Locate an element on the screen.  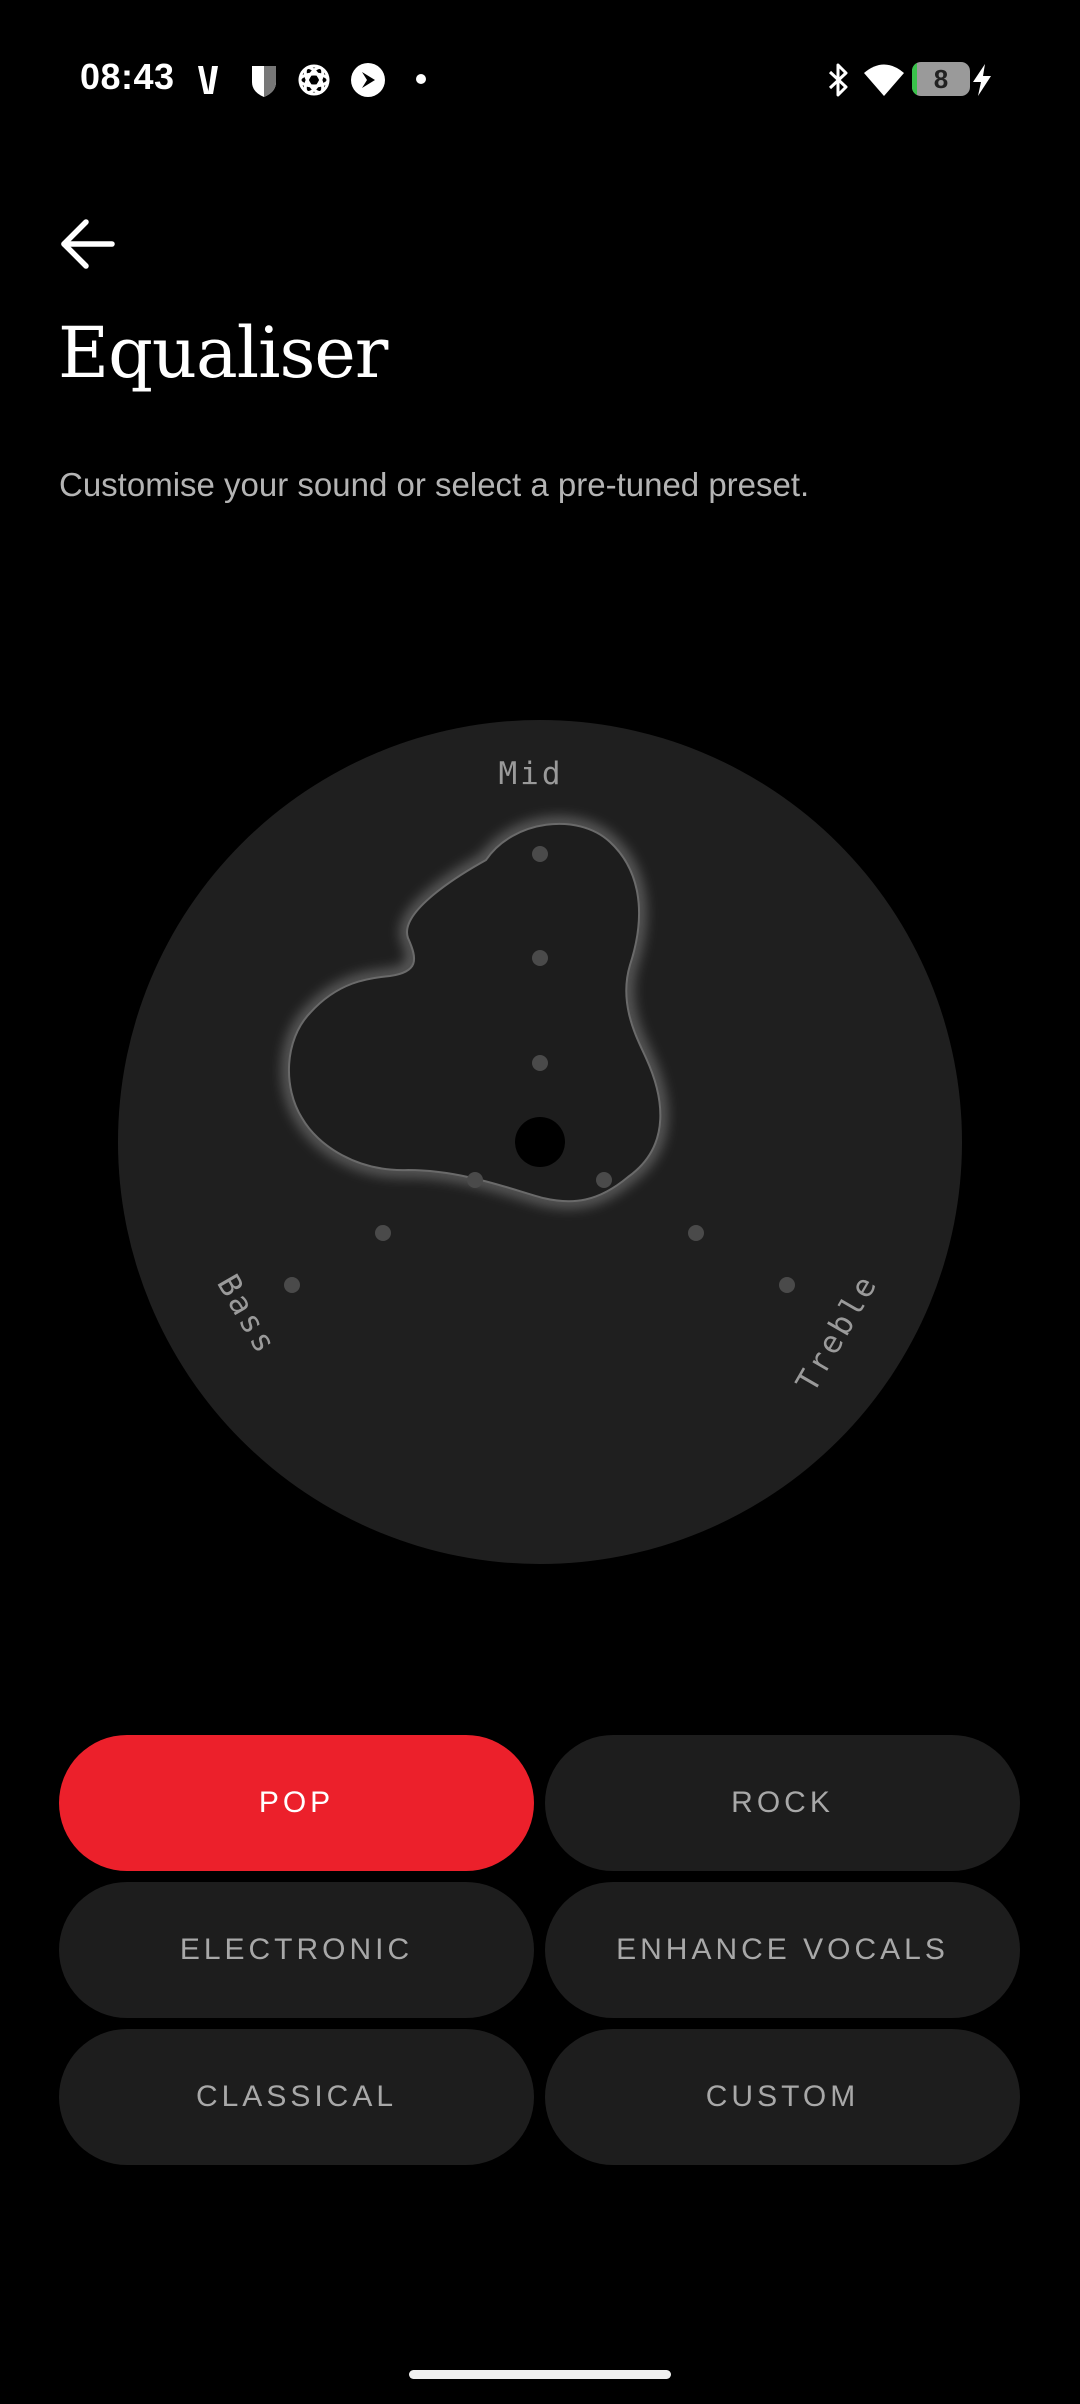
status-time: 08:43 is located at coordinates (127, 76).